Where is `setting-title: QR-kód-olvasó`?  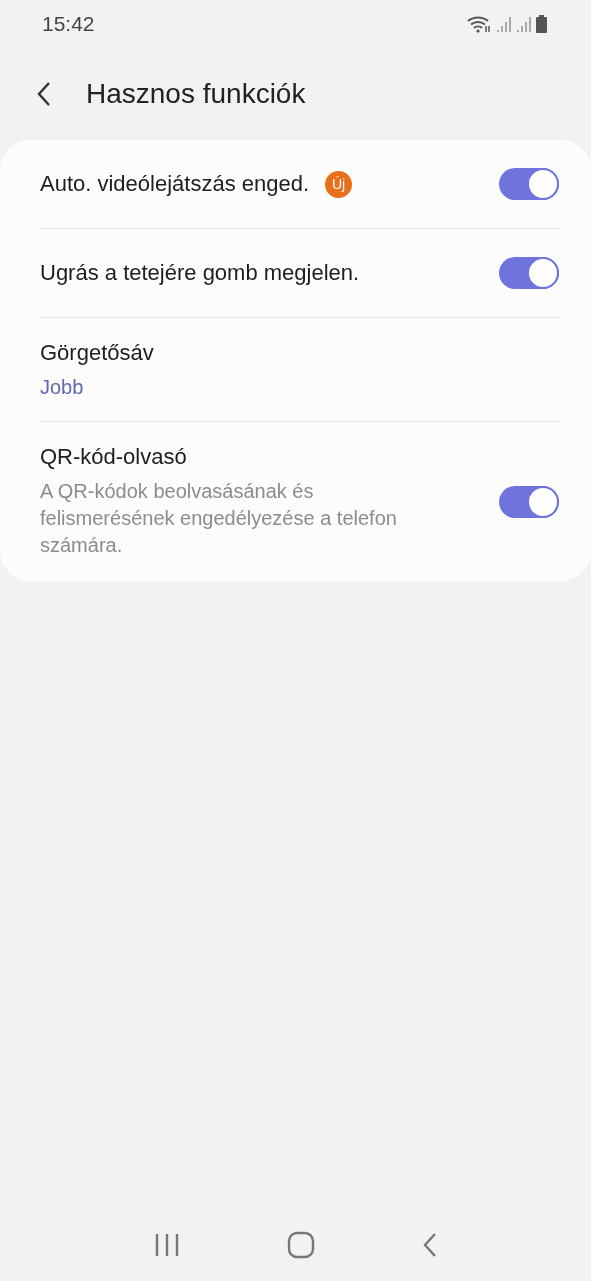 setting-title: QR-kód-olvasó is located at coordinates (113, 457).